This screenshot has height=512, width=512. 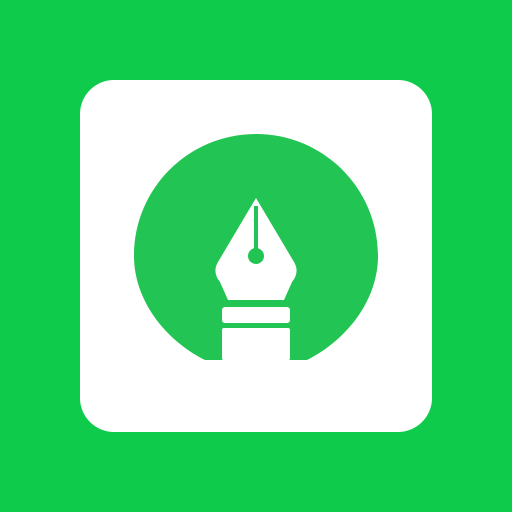 I want to click on nib-slit, so click(x=256, y=229).